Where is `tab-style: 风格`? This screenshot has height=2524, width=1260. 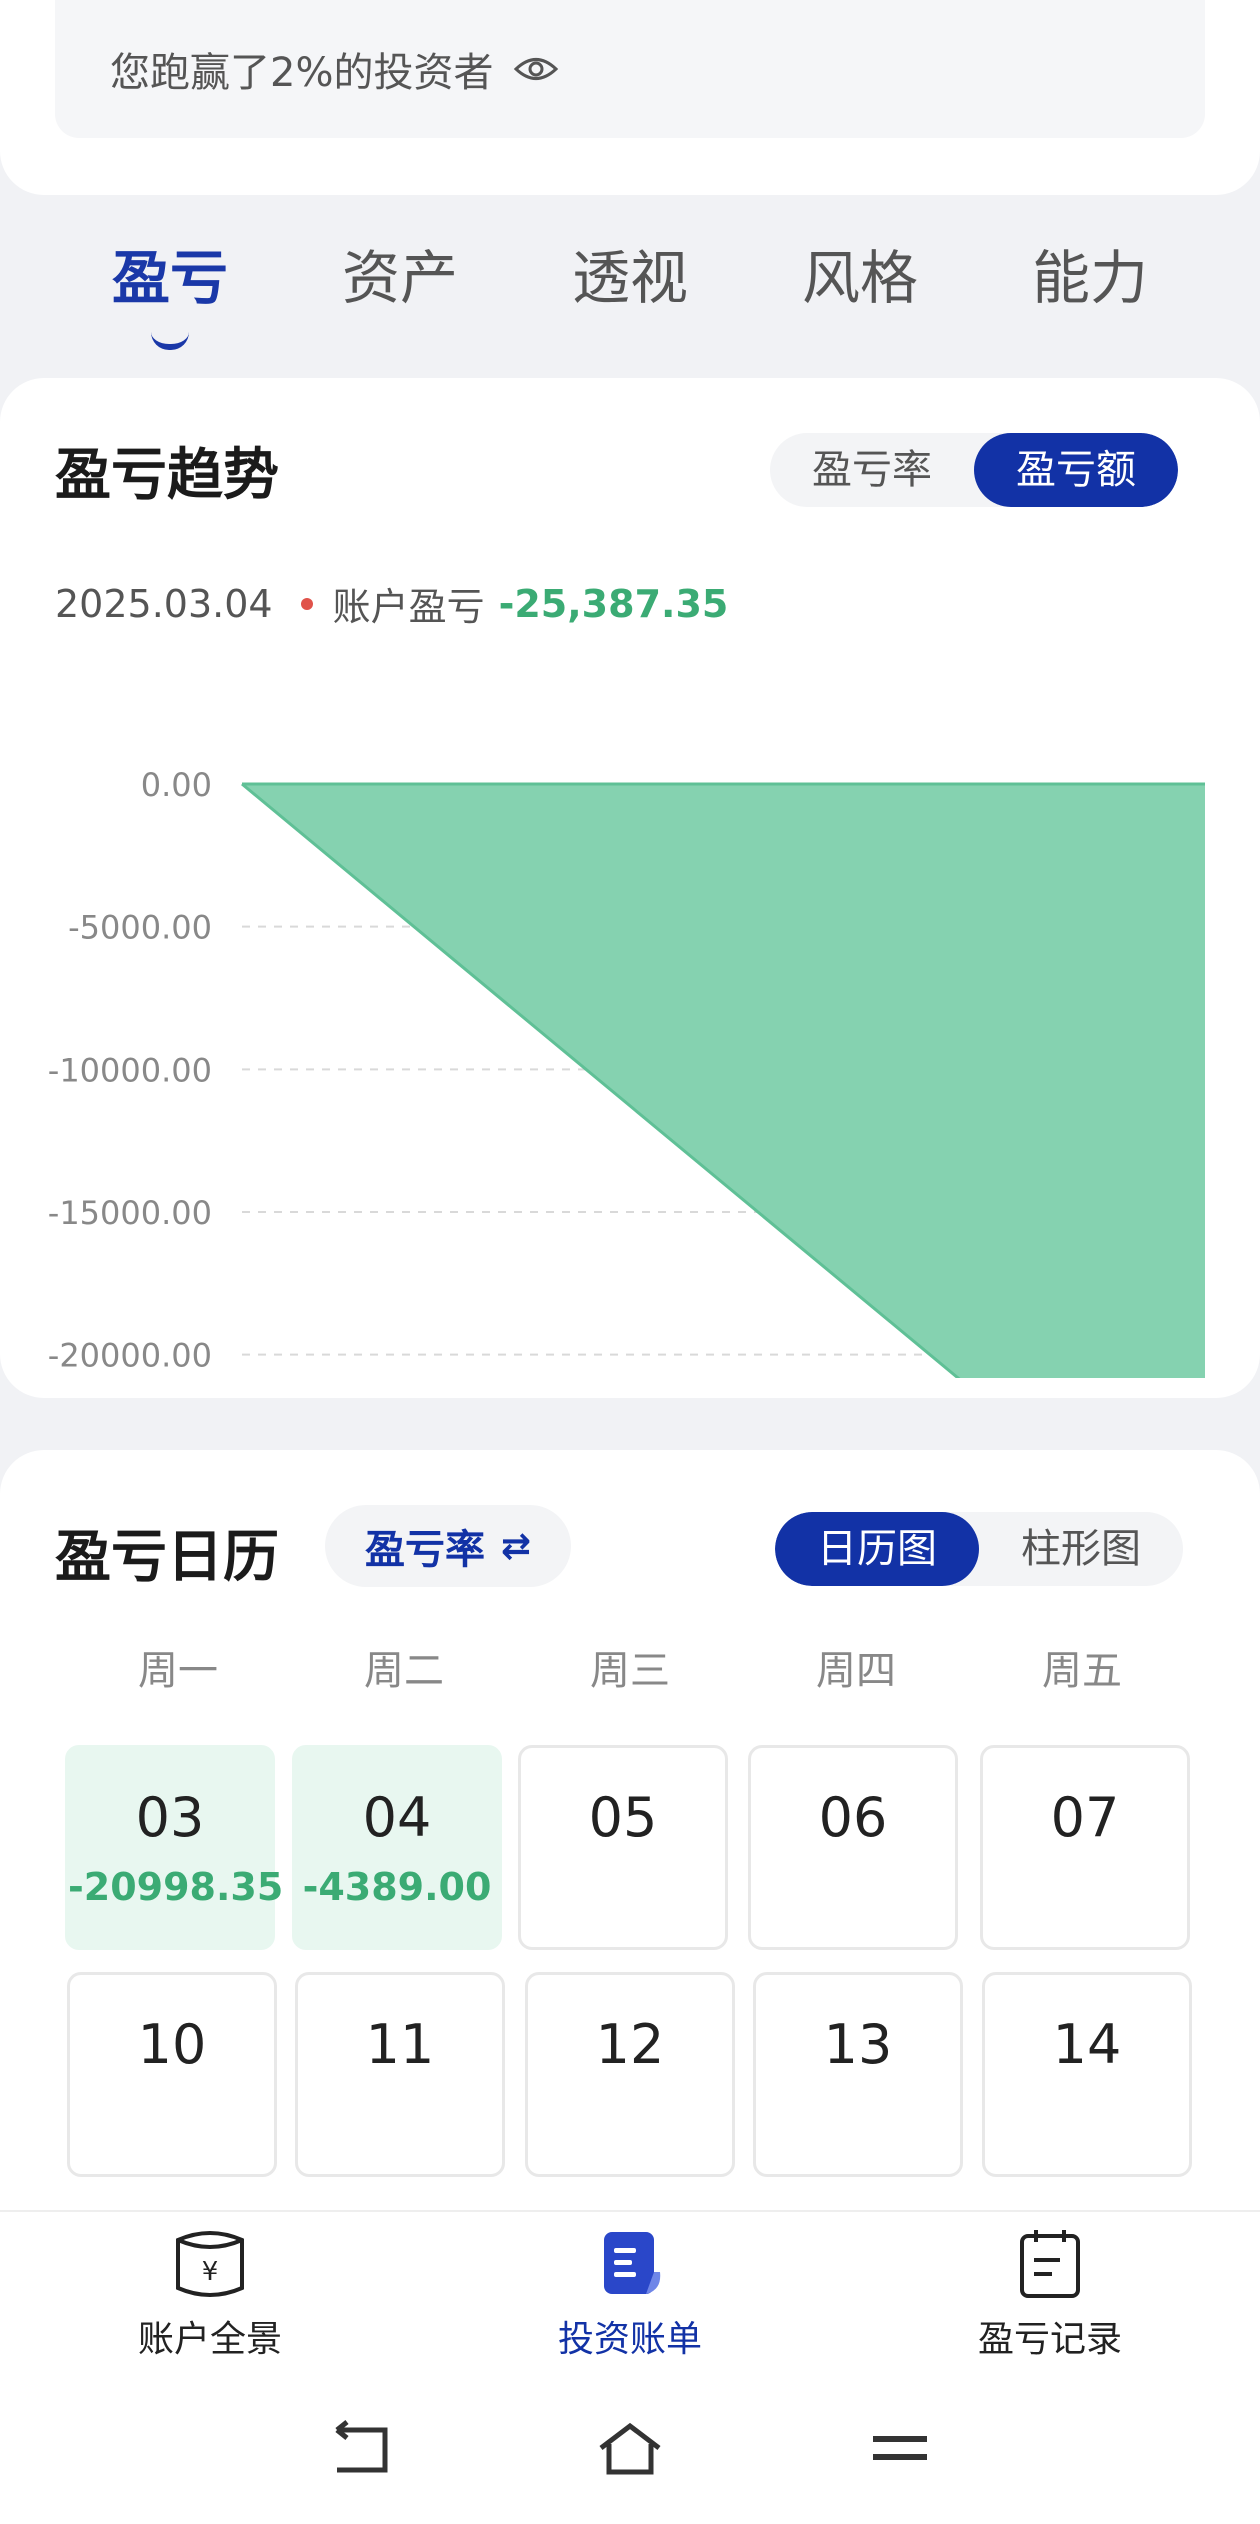
tab-style: 风格 is located at coordinates (860, 283).